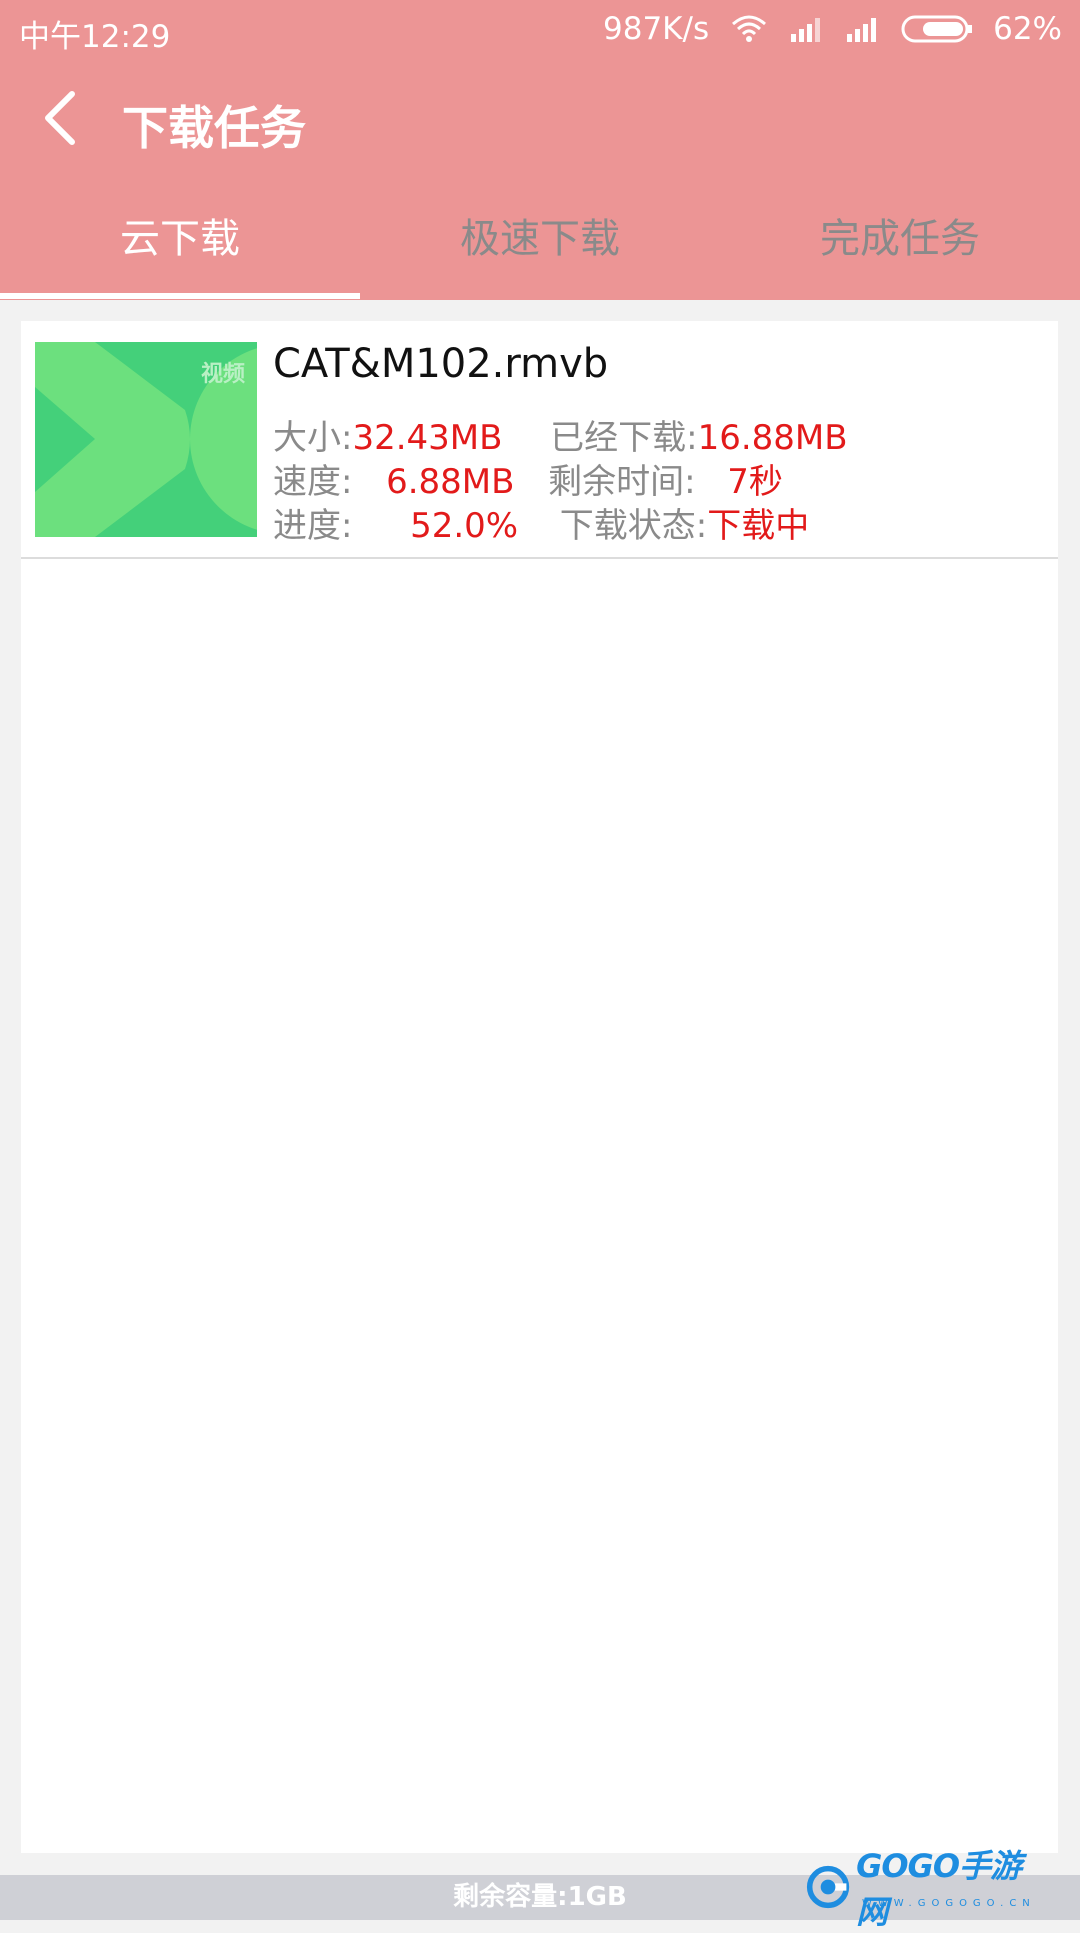 This screenshot has width=1080, height=1933. I want to click on watermark-url: WWW.GOGOGO.CN, so click(949, 1903).